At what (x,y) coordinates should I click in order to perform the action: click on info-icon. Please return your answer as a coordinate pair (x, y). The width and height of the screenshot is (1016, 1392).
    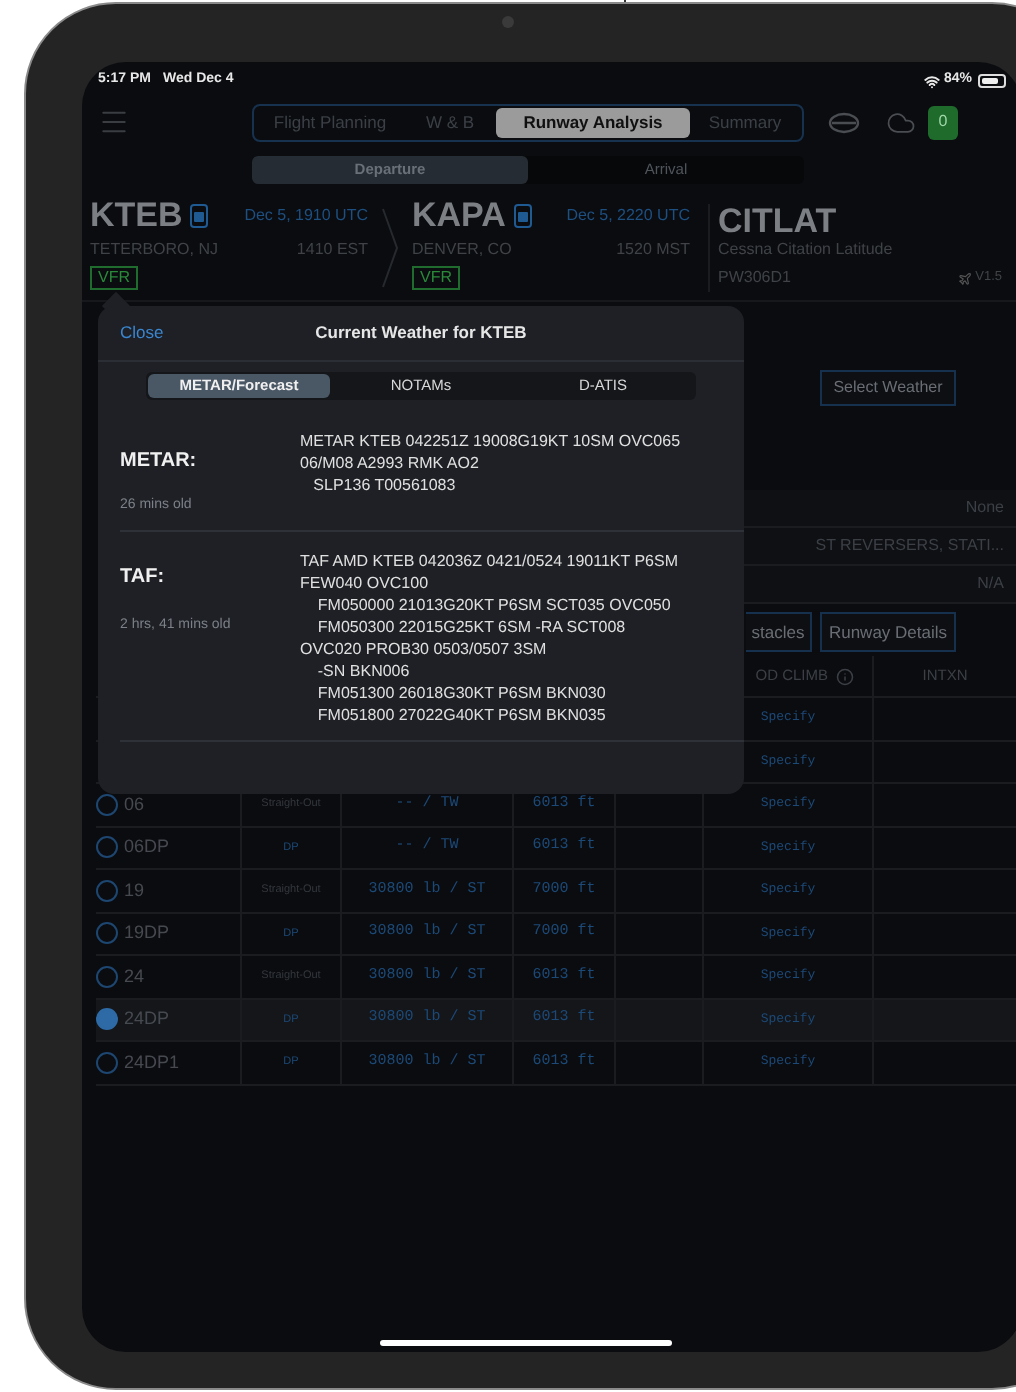
    Looking at the image, I should click on (845, 676).